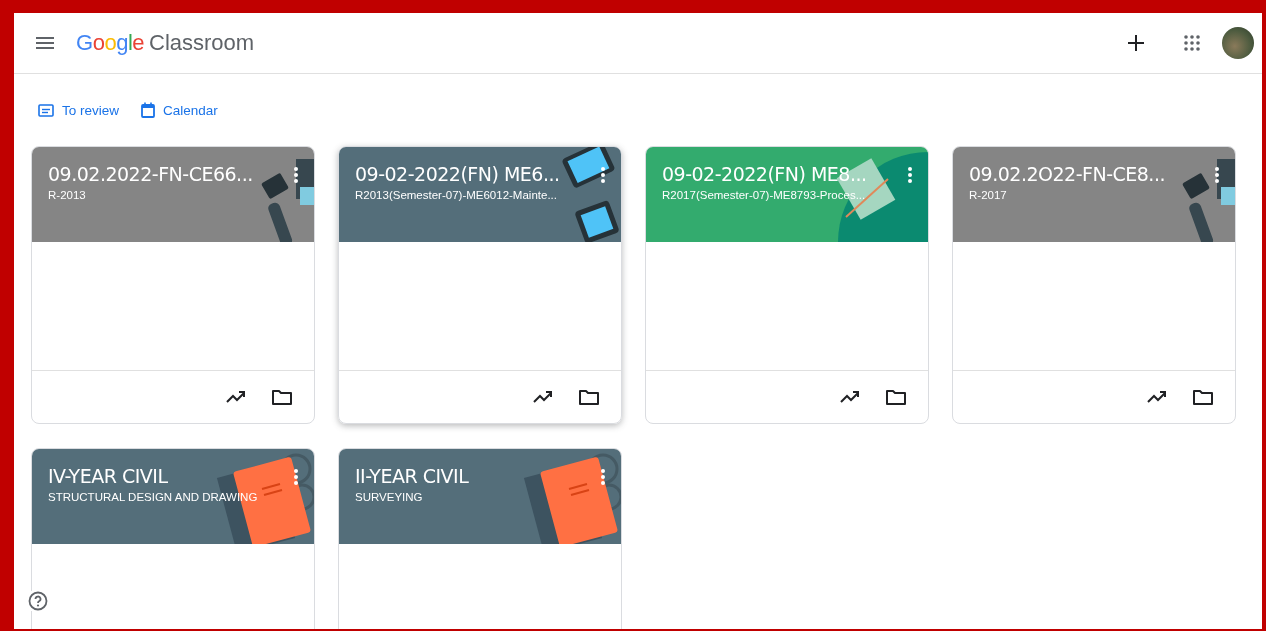 The image size is (1266, 631). What do you see at coordinates (148, 110) in the screenshot?
I see `calendar-icon` at bounding box center [148, 110].